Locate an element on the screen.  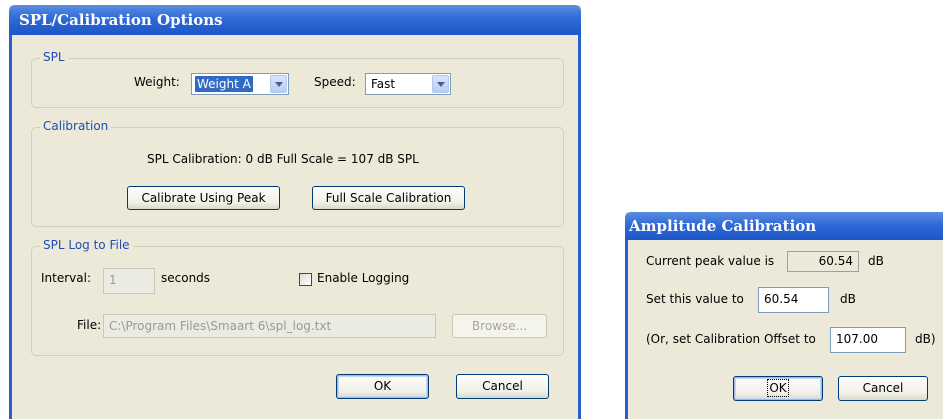
spl-group-label: SPL is located at coordinates (54, 57).